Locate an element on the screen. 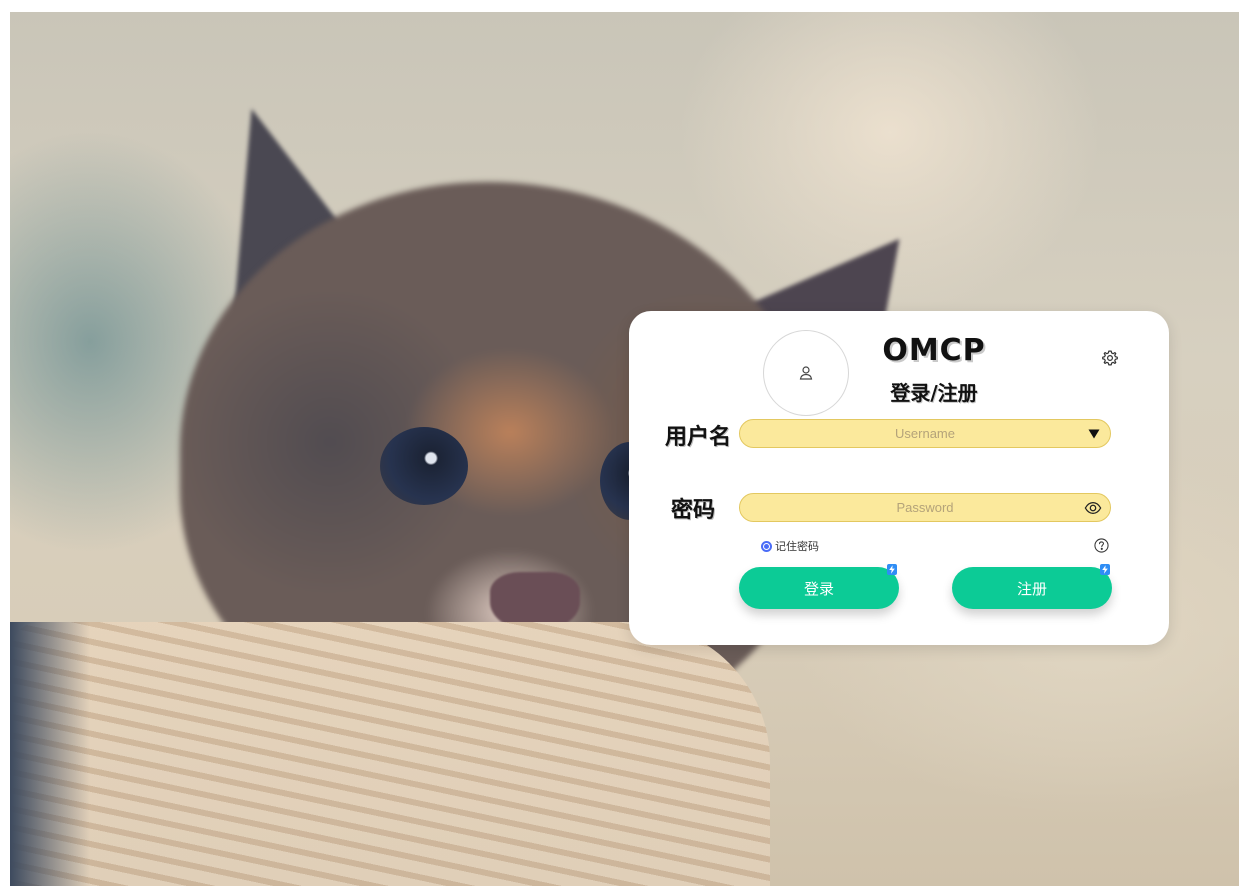 This screenshot has height=886, width=1239. login-register-heading: 登录/注册 is located at coordinates (934, 393).